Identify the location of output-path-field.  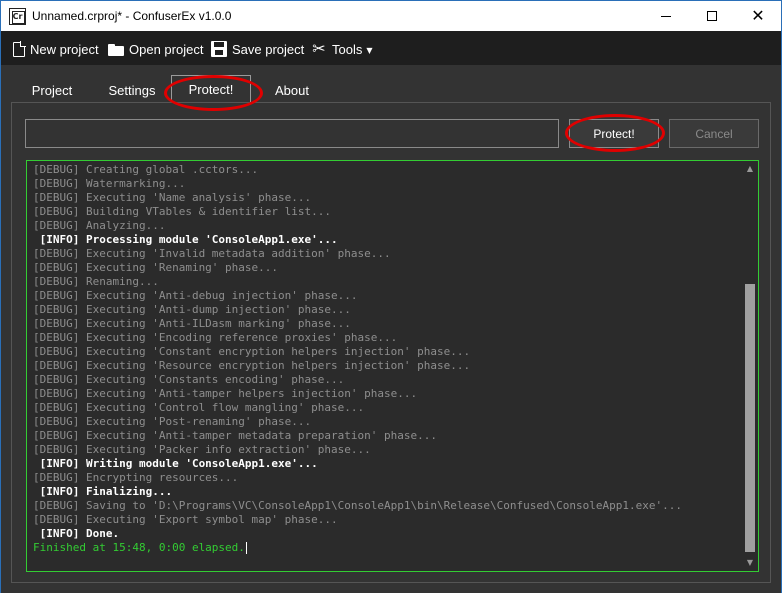
(292, 133).